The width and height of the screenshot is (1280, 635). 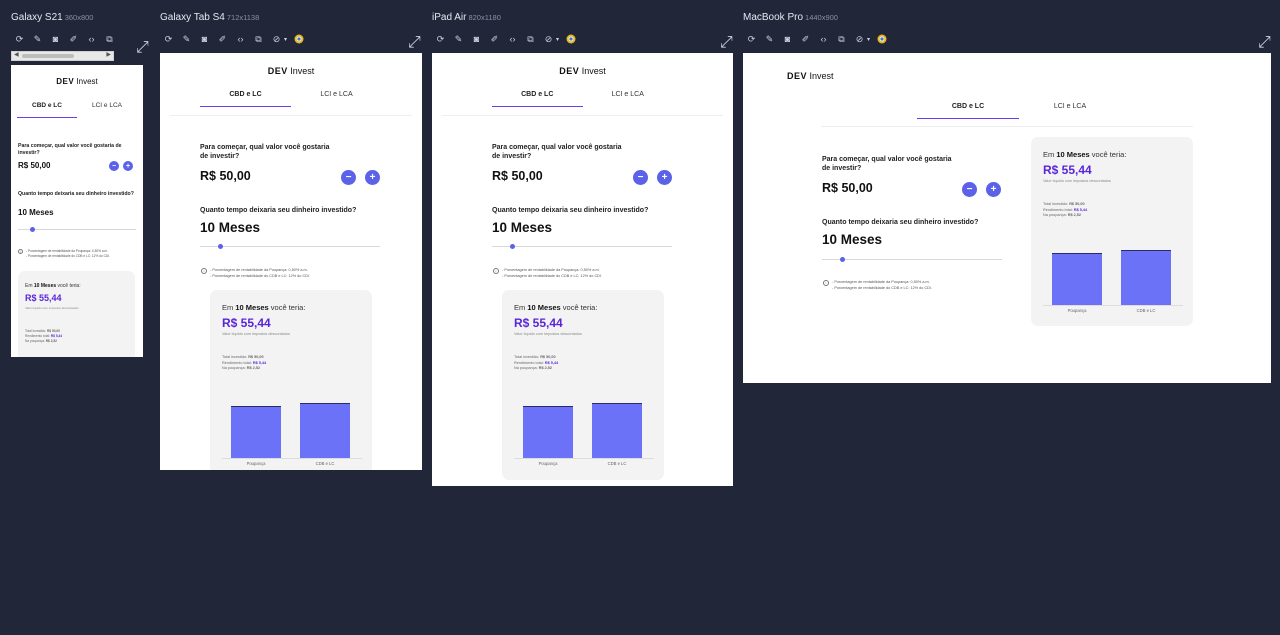 What do you see at coordinates (48, 56) in the screenshot?
I see `scroll-thumb` at bounding box center [48, 56].